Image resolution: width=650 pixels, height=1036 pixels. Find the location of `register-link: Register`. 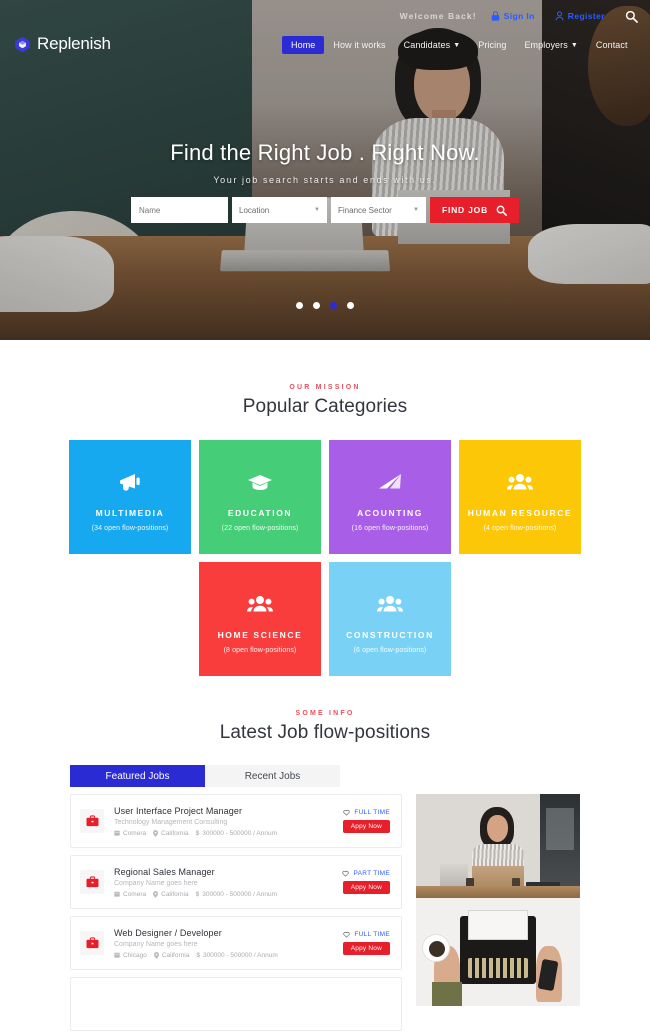

register-link: Register is located at coordinates (580, 16).